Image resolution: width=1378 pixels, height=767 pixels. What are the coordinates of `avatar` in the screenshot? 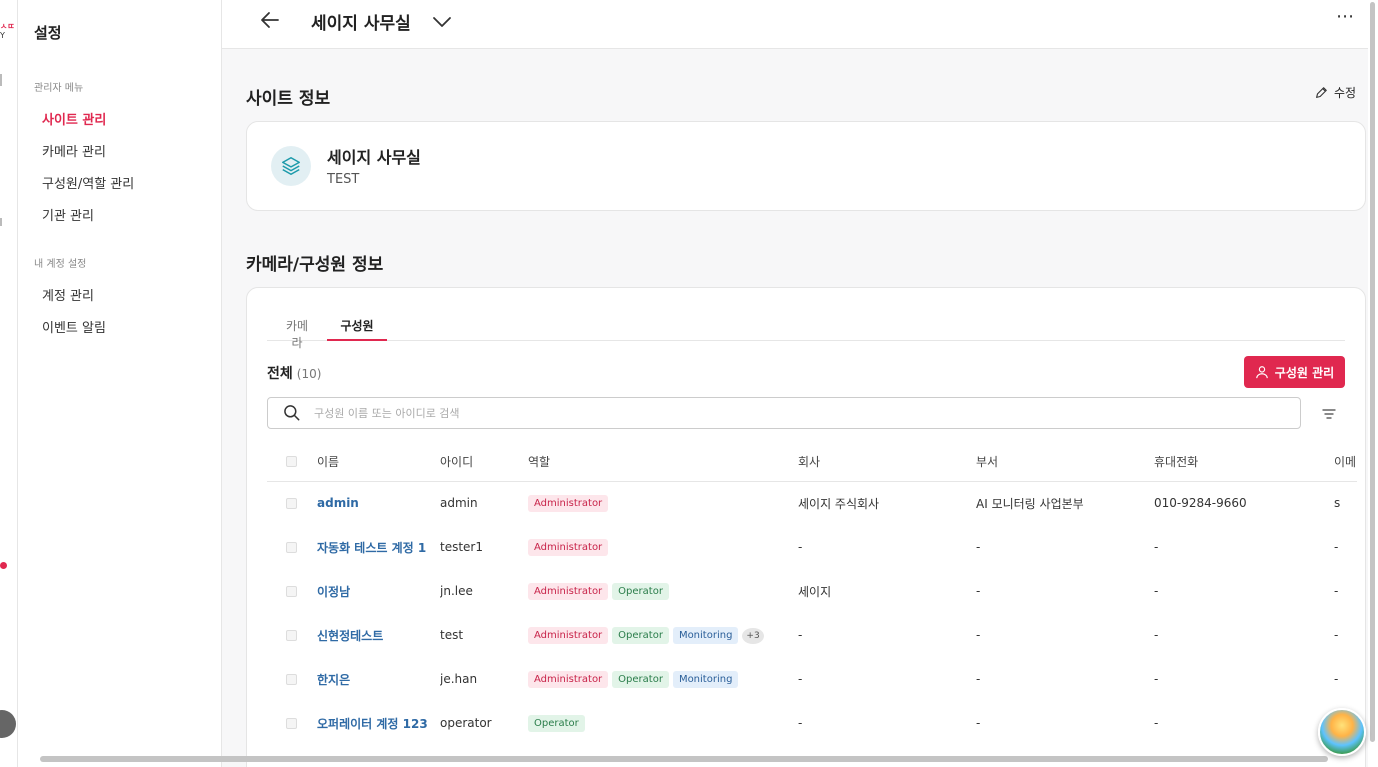 It's located at (8, 724).